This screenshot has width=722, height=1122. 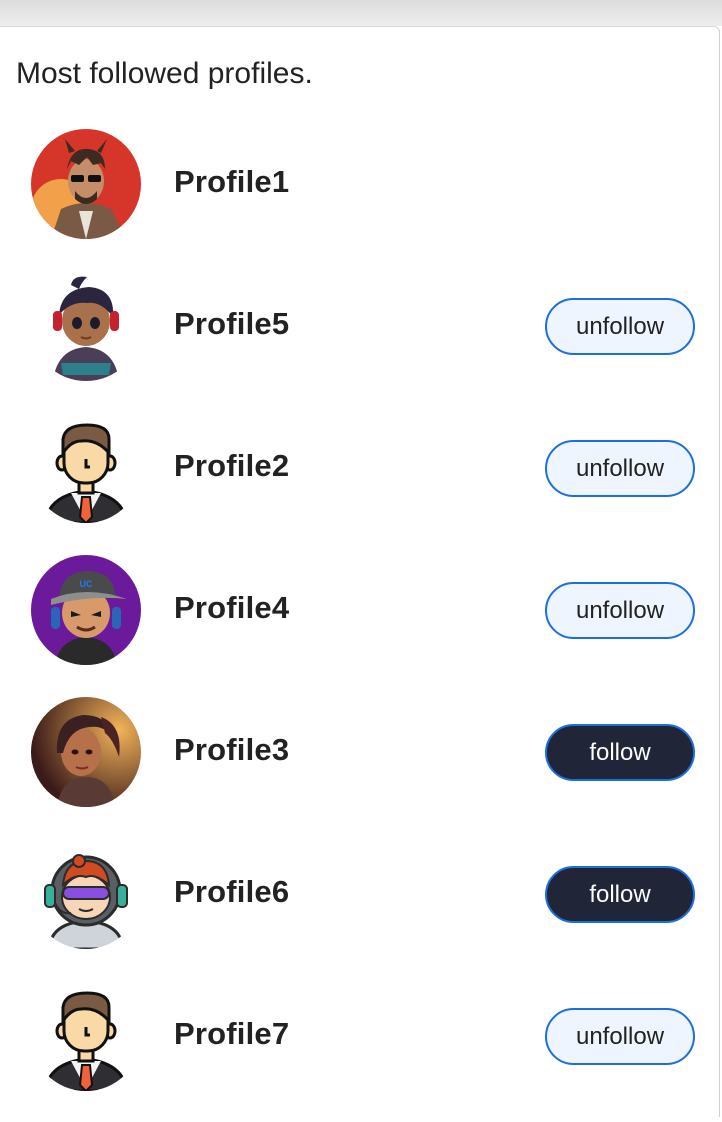 I want to click on profile-row: Profile5 unfollow, so click(x=359, y=341).